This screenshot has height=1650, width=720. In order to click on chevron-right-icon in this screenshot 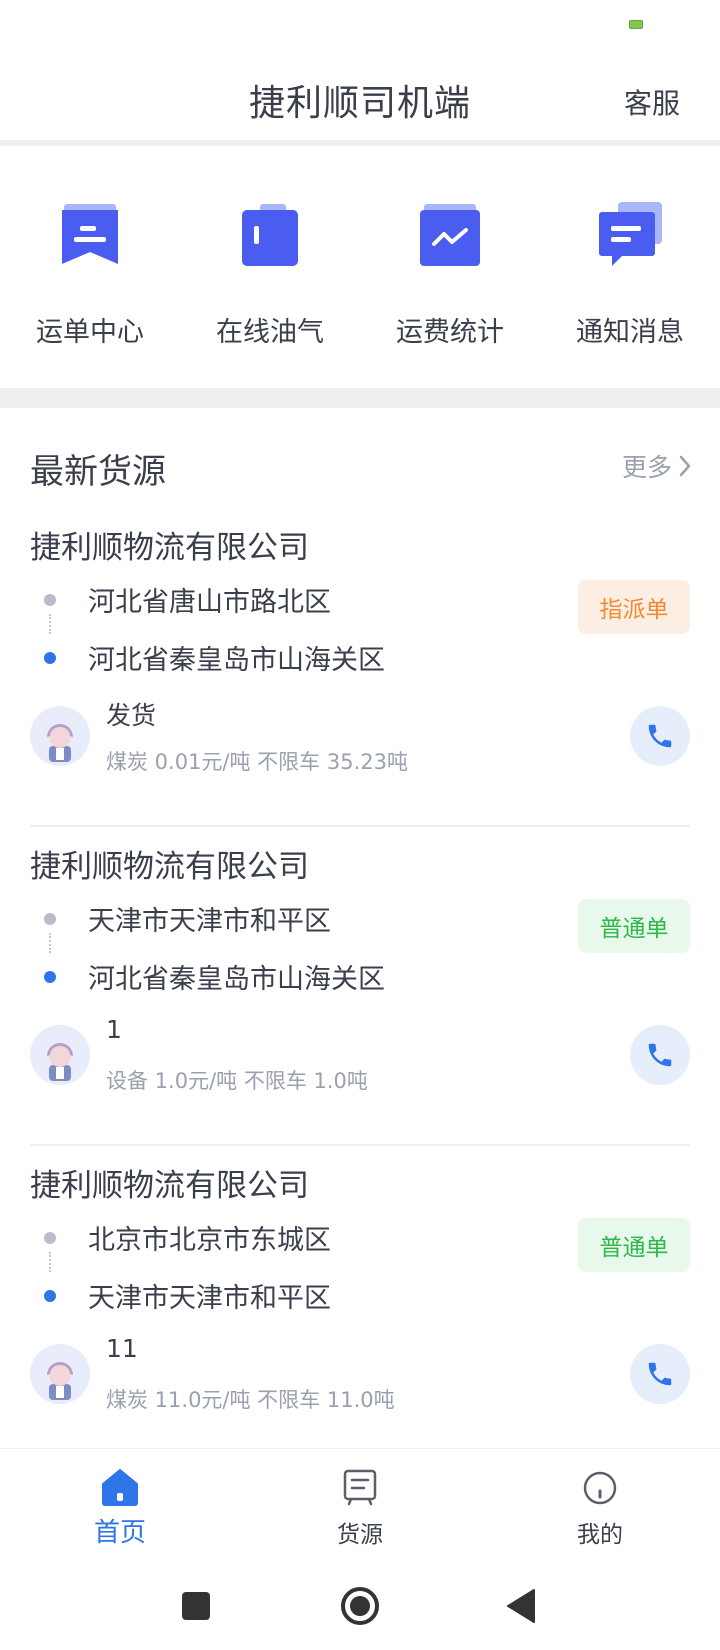, I will do `click(685, 466)`.